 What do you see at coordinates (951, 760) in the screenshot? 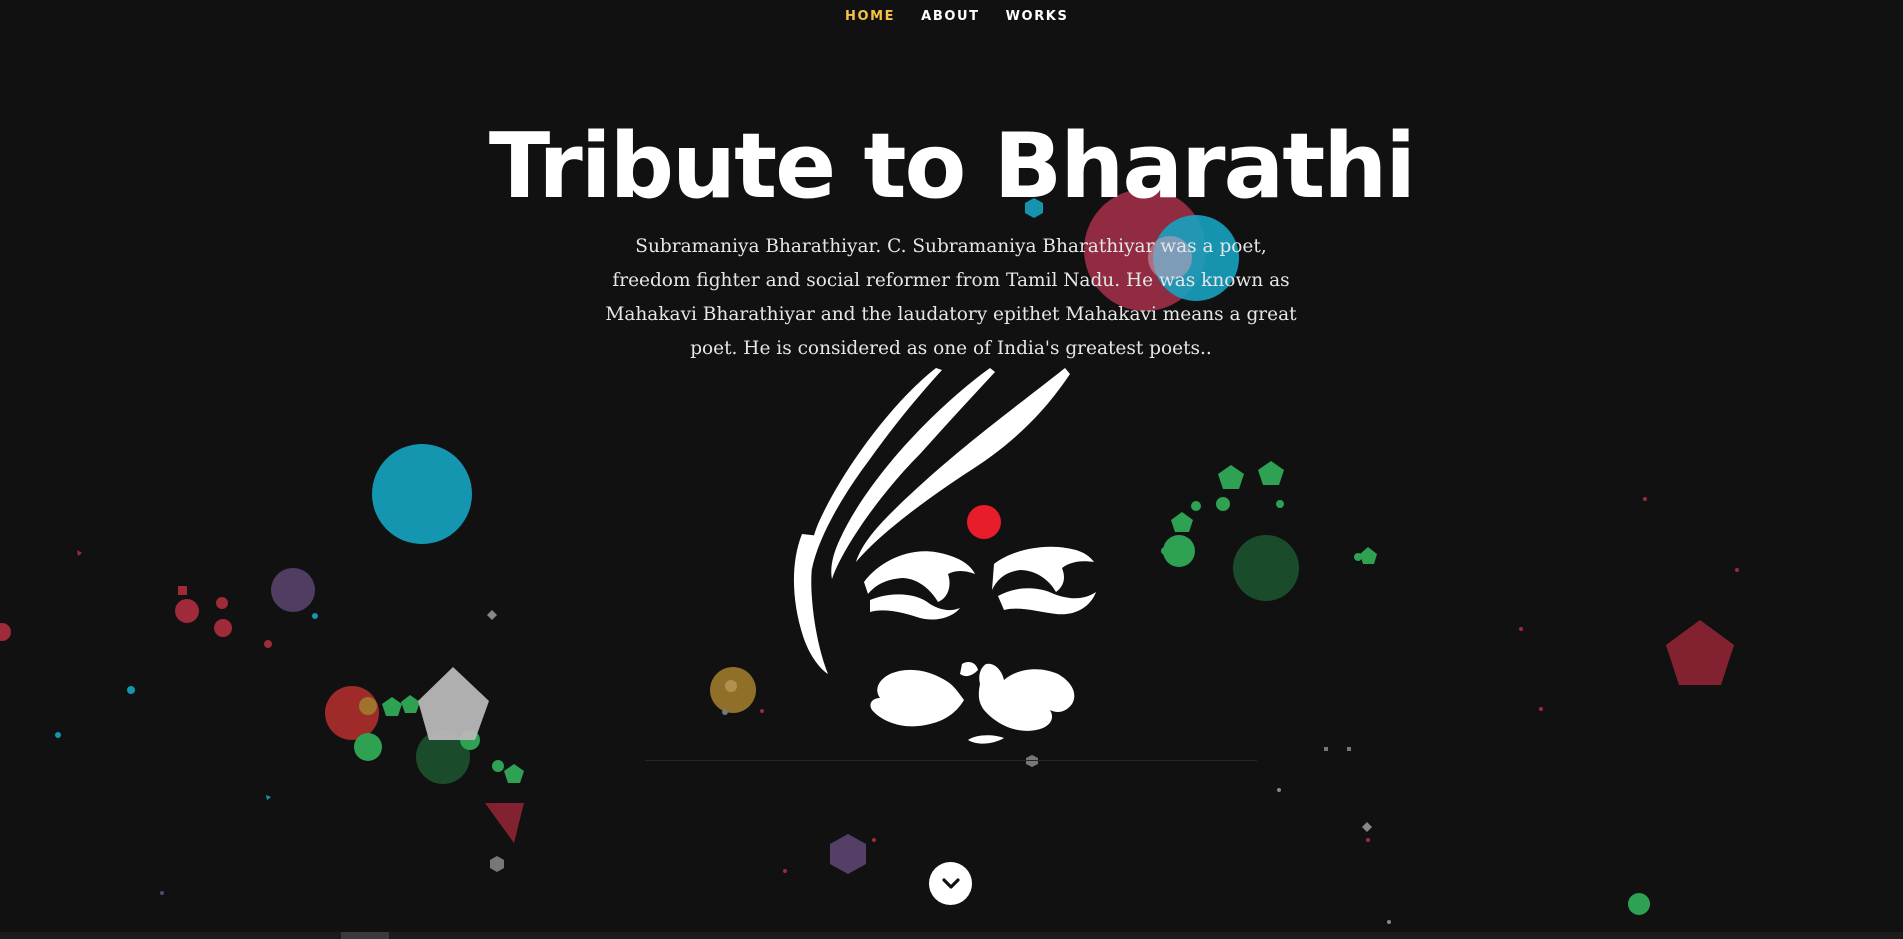
I see `section-divider` at bounding box center [951, 760].